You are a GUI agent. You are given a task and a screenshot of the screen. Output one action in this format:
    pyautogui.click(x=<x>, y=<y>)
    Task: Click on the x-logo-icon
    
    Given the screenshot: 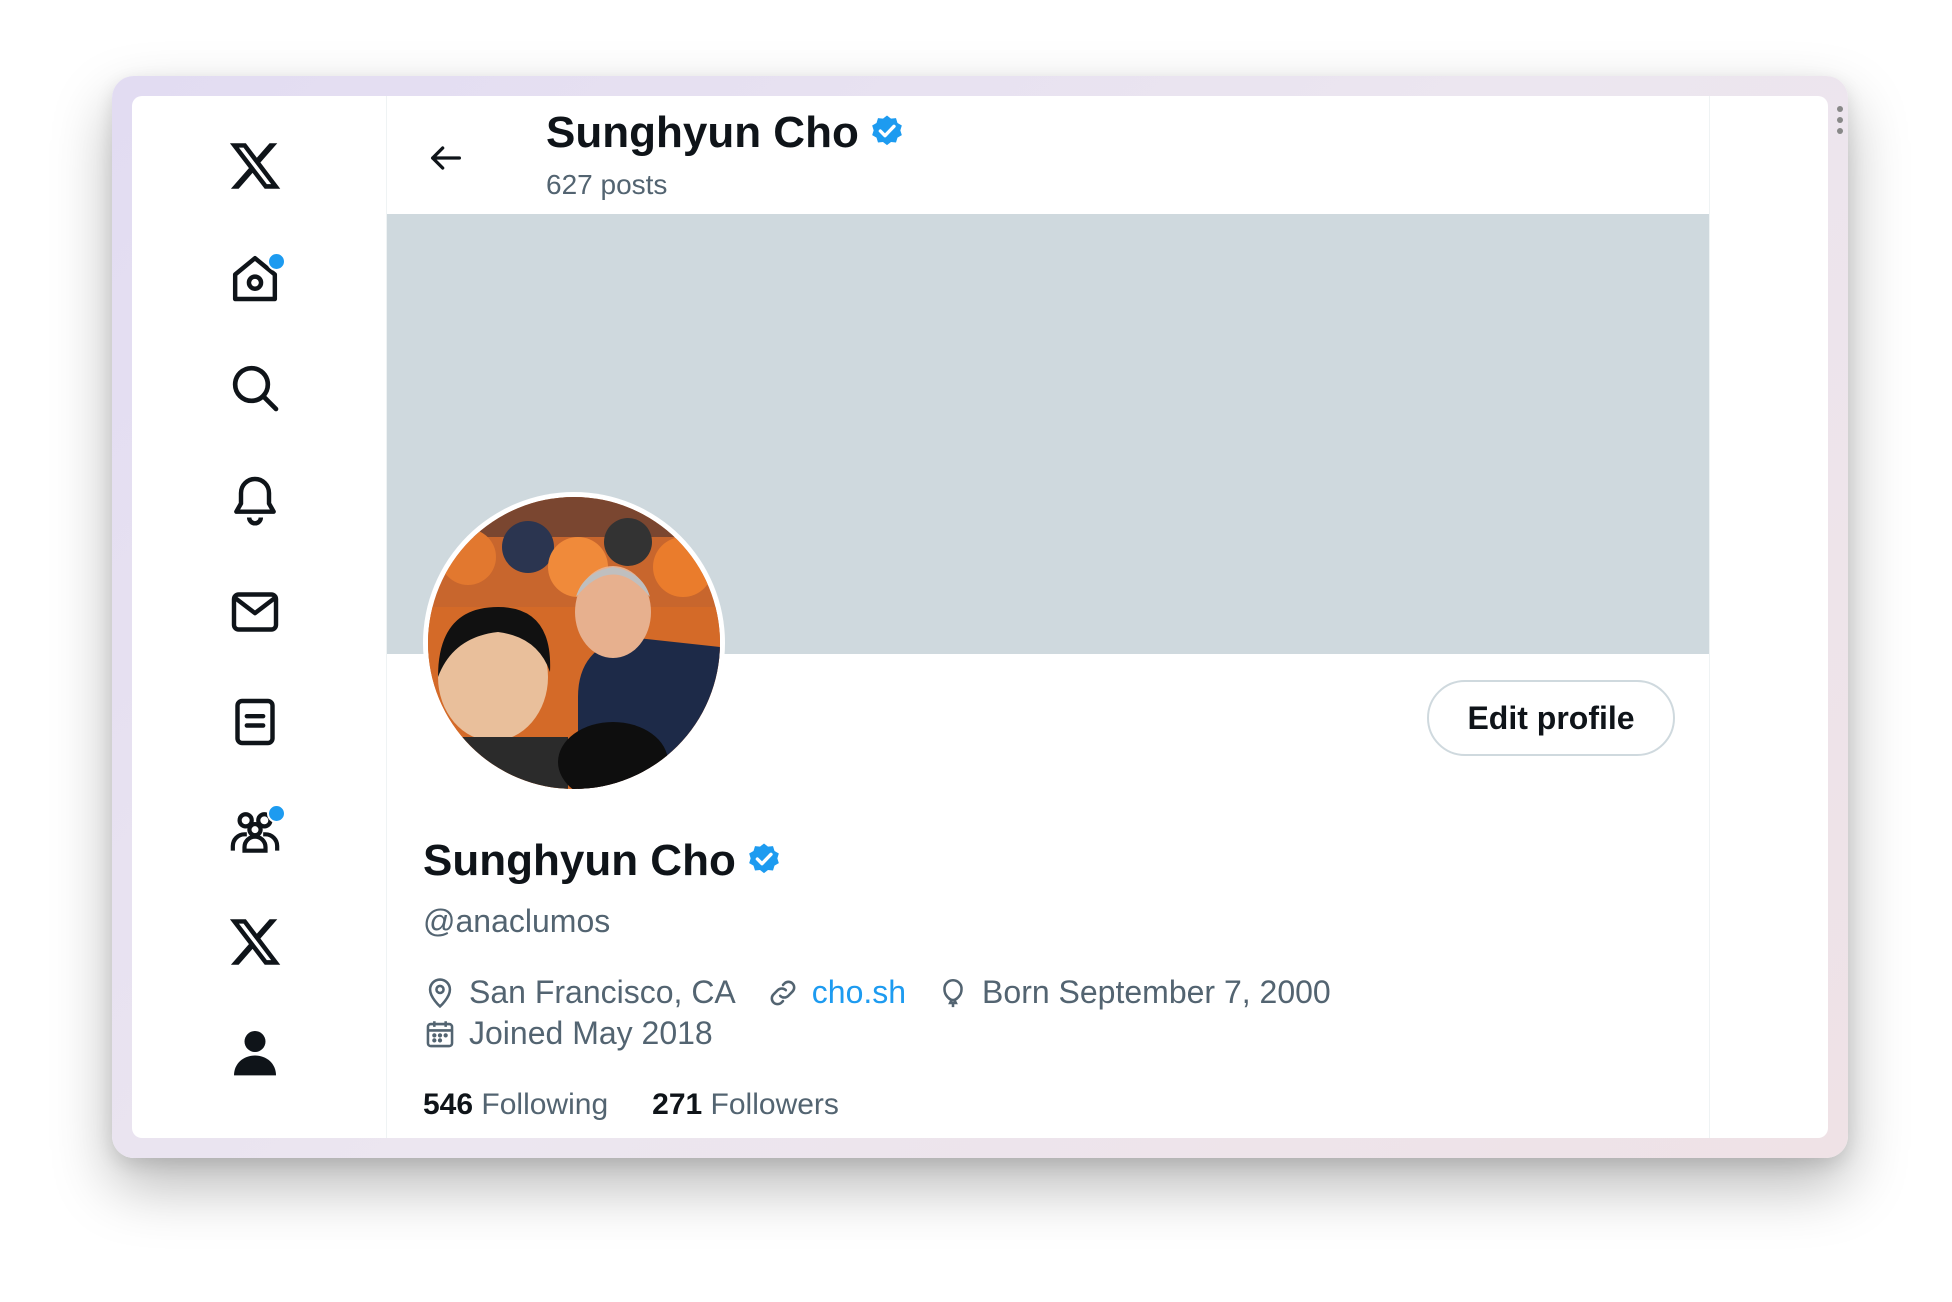 What is the action you would take?
    pyautogui.click(x=255, y=166)
    